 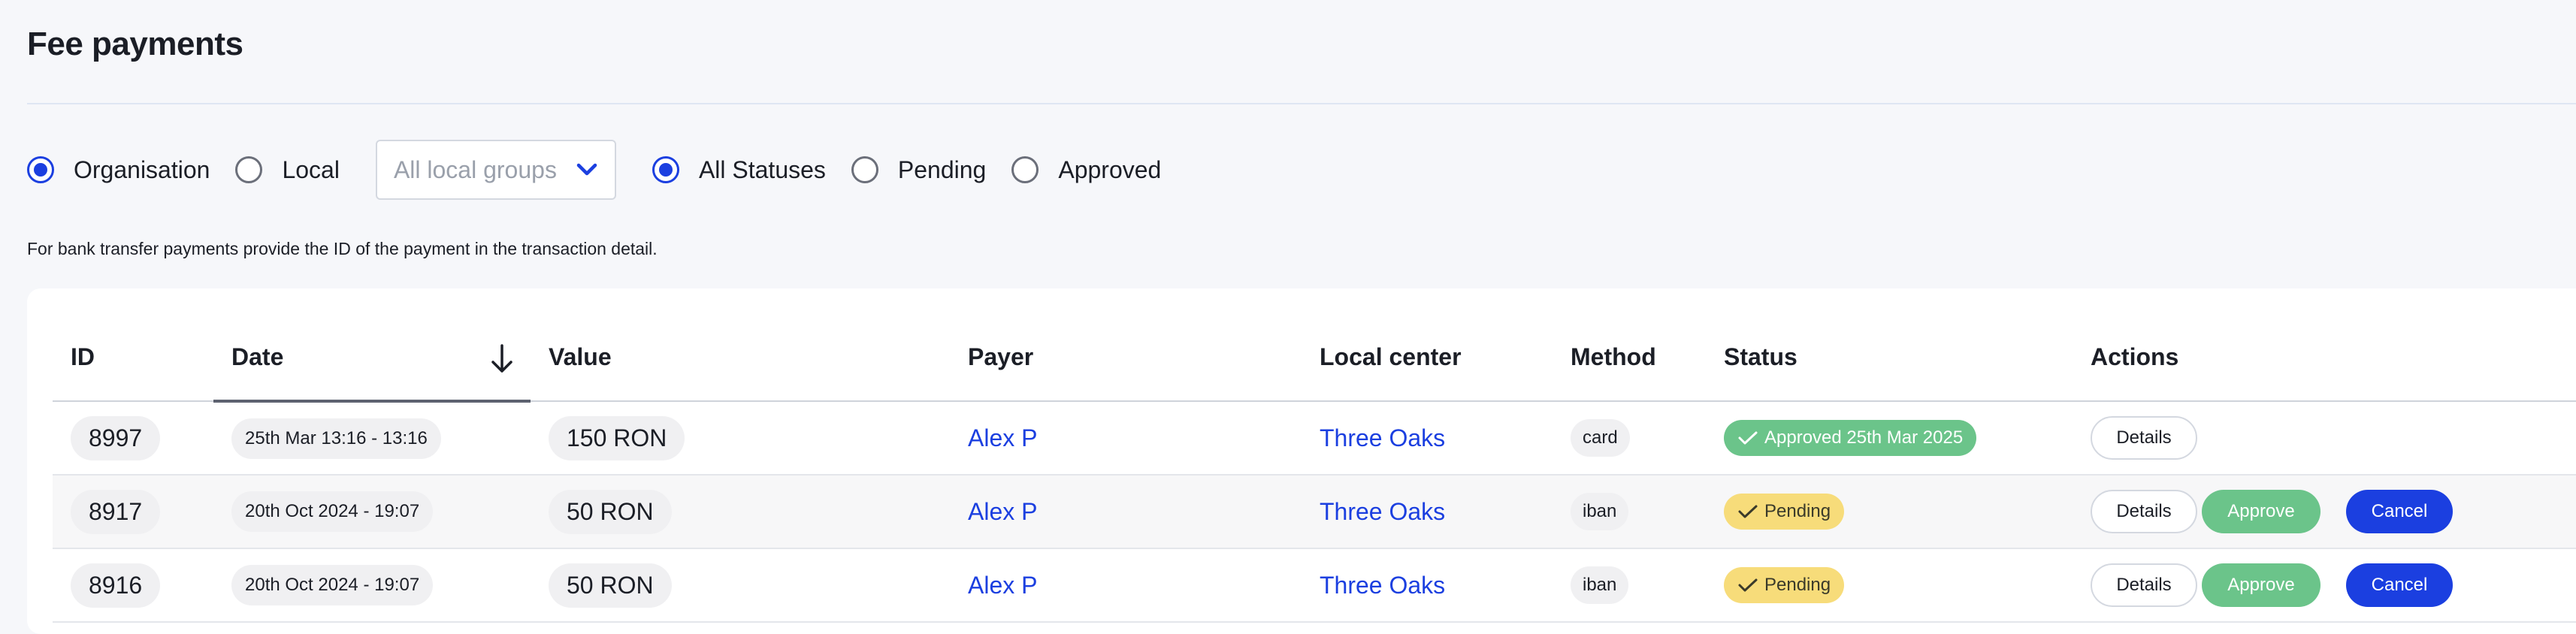 What do you see at coordinates (475, 169) in the screenshot?
I see `local-group-select-placeholder: All local groups` at bounding box center [475, 169].